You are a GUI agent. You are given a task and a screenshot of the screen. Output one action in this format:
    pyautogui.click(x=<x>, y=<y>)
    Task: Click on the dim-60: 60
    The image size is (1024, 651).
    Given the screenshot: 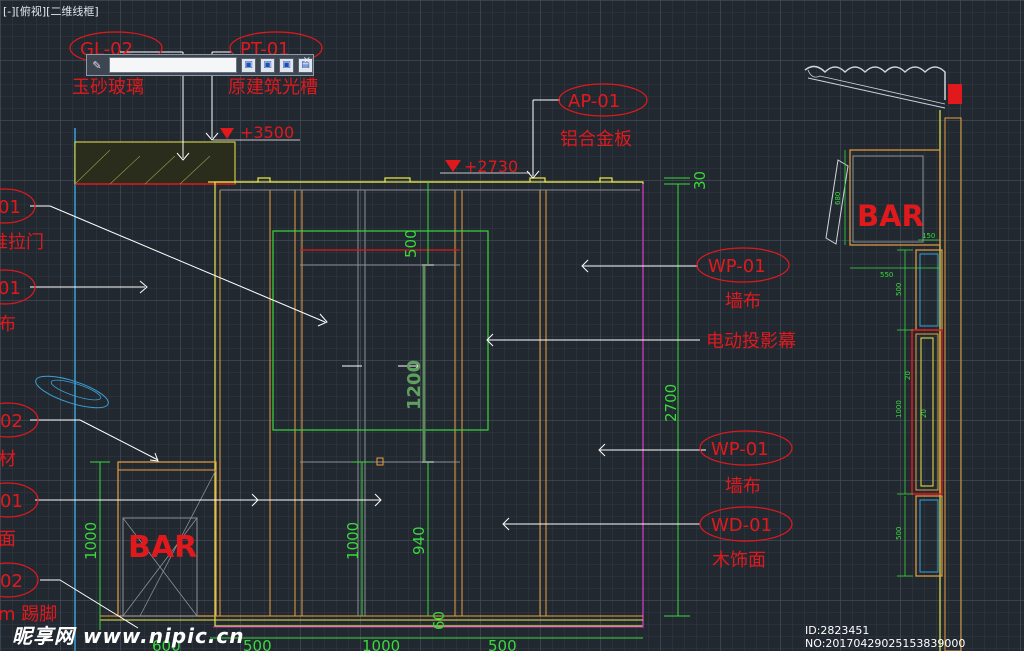 What is the action you would take?
    pyautogui.click(x=439, y=620)
    